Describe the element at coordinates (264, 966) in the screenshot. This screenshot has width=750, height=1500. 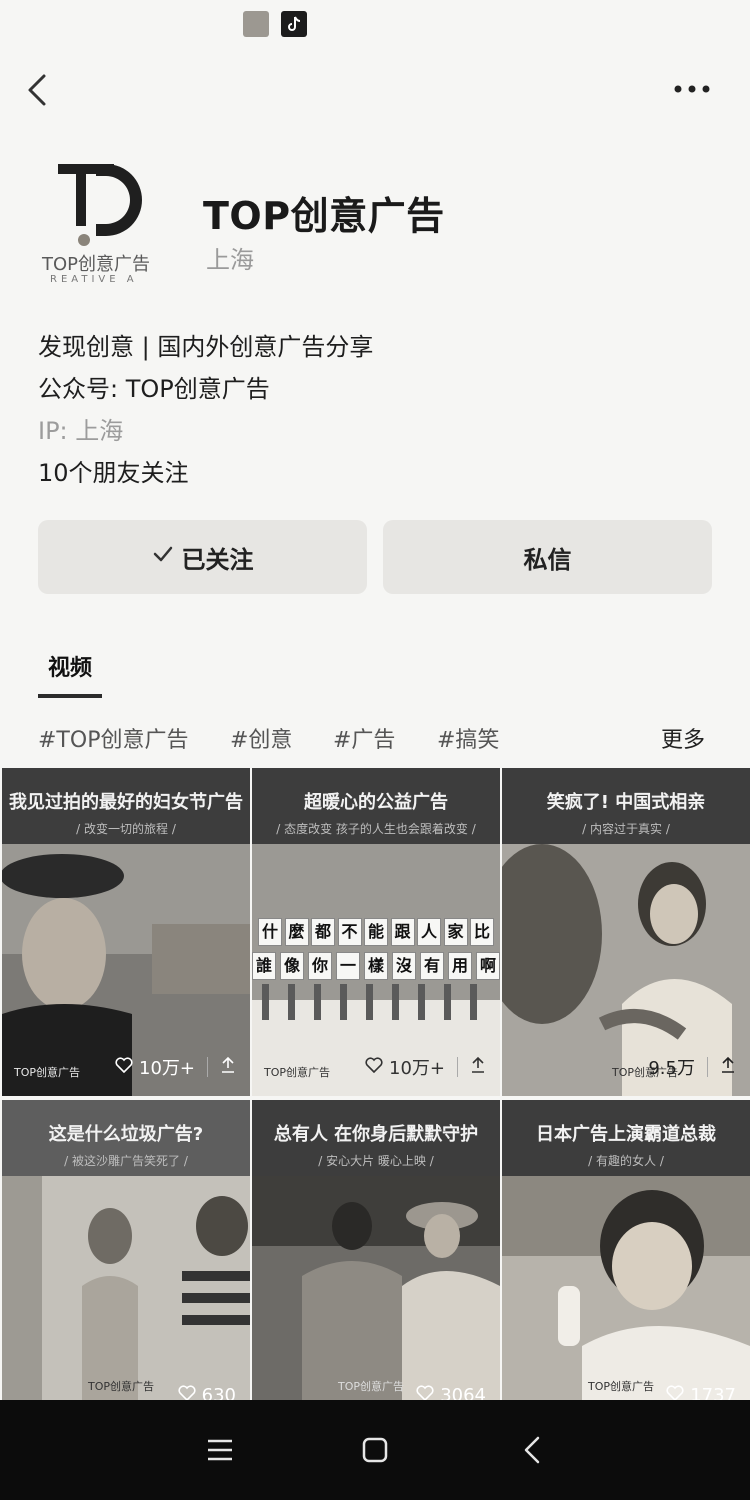
I see `sign-card: 誰` at that location.